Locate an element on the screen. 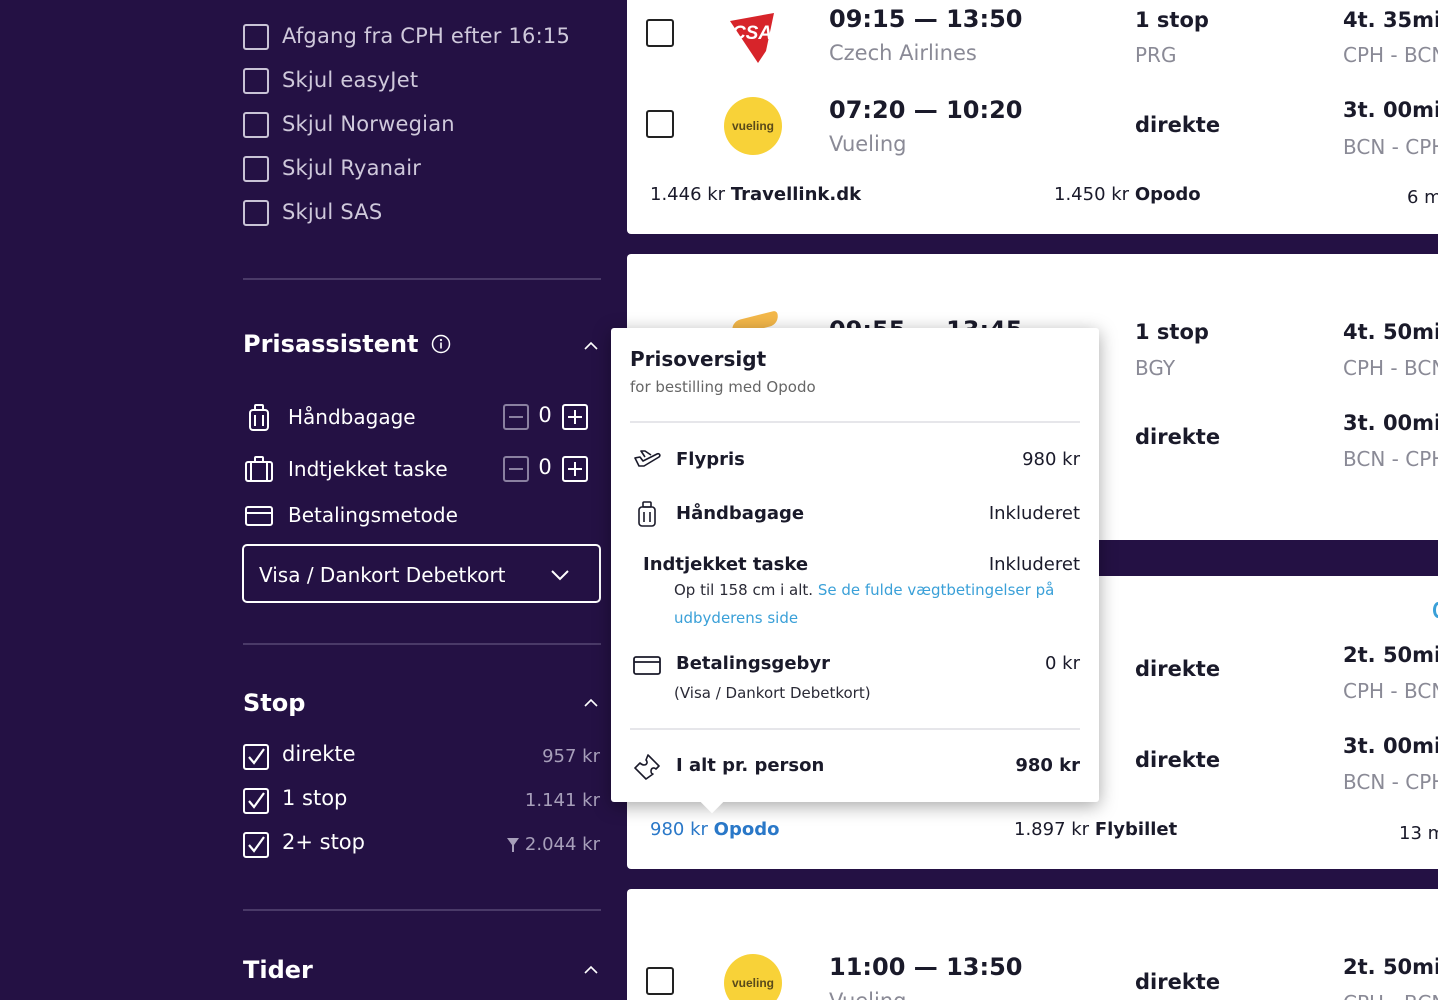  hand-baggage-count: 0 is located at coordinates (545, 415).